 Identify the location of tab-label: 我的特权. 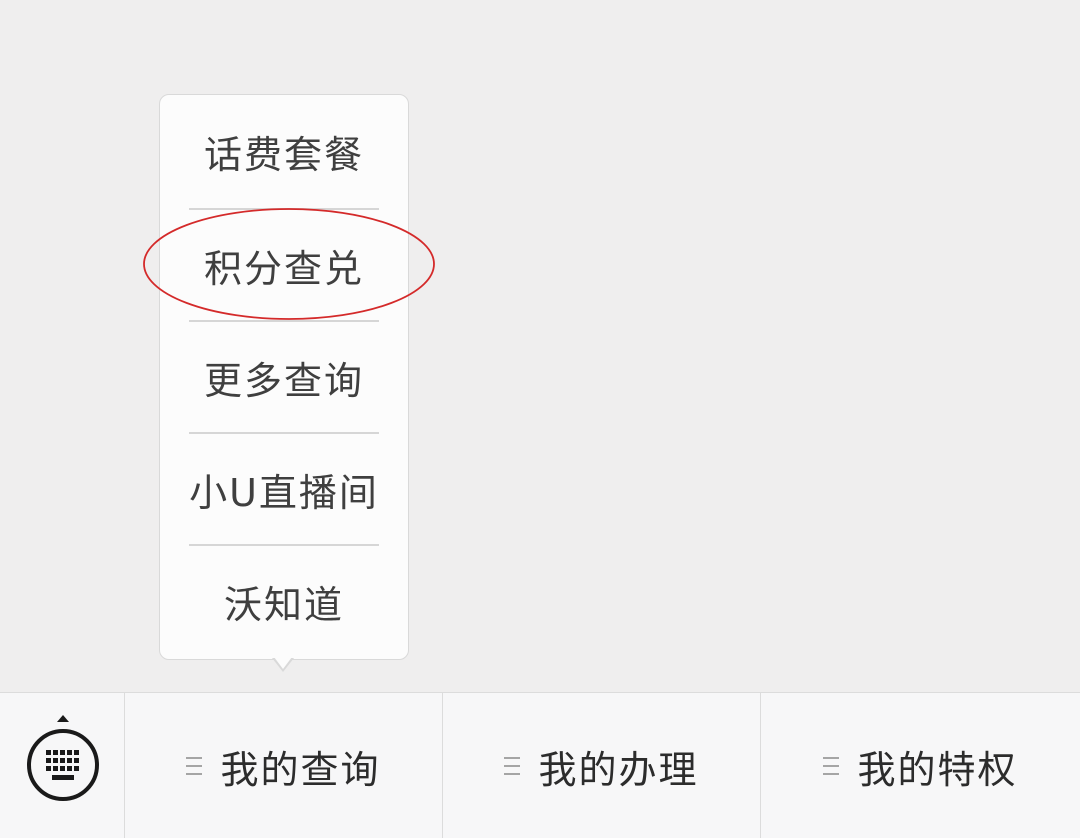
(937, 769).